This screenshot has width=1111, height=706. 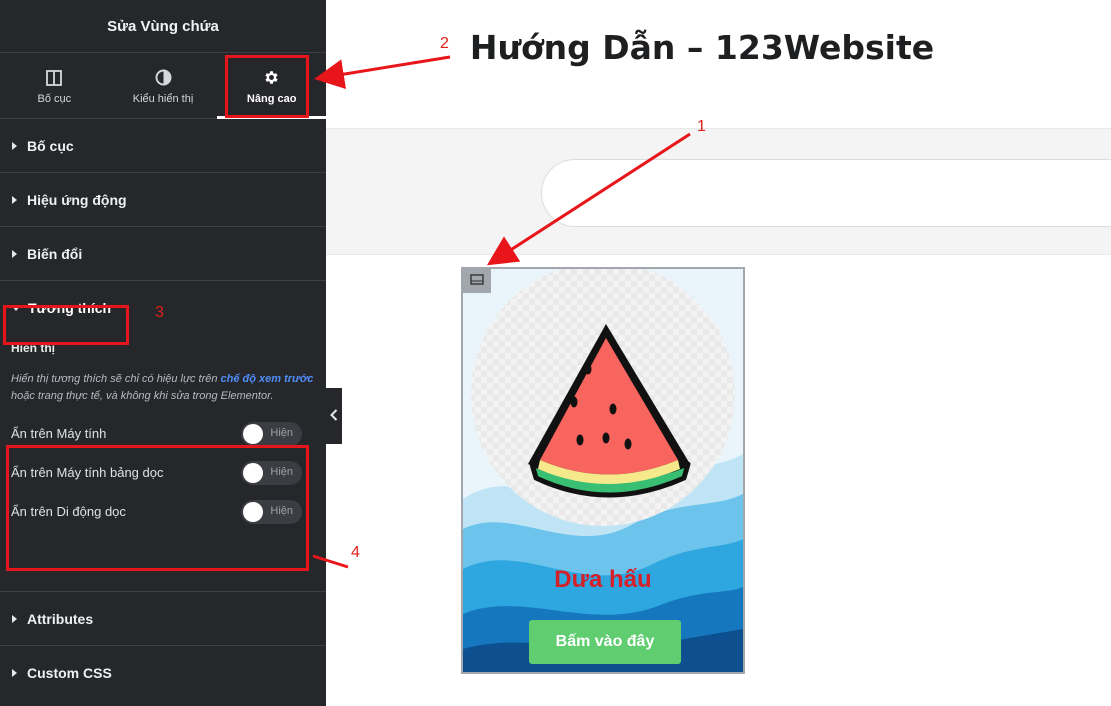 What do you see at coordinates (163, 673) in the screenshot?
I see `section-custom-css: Custom CSS` at bounding box center [163, 673].